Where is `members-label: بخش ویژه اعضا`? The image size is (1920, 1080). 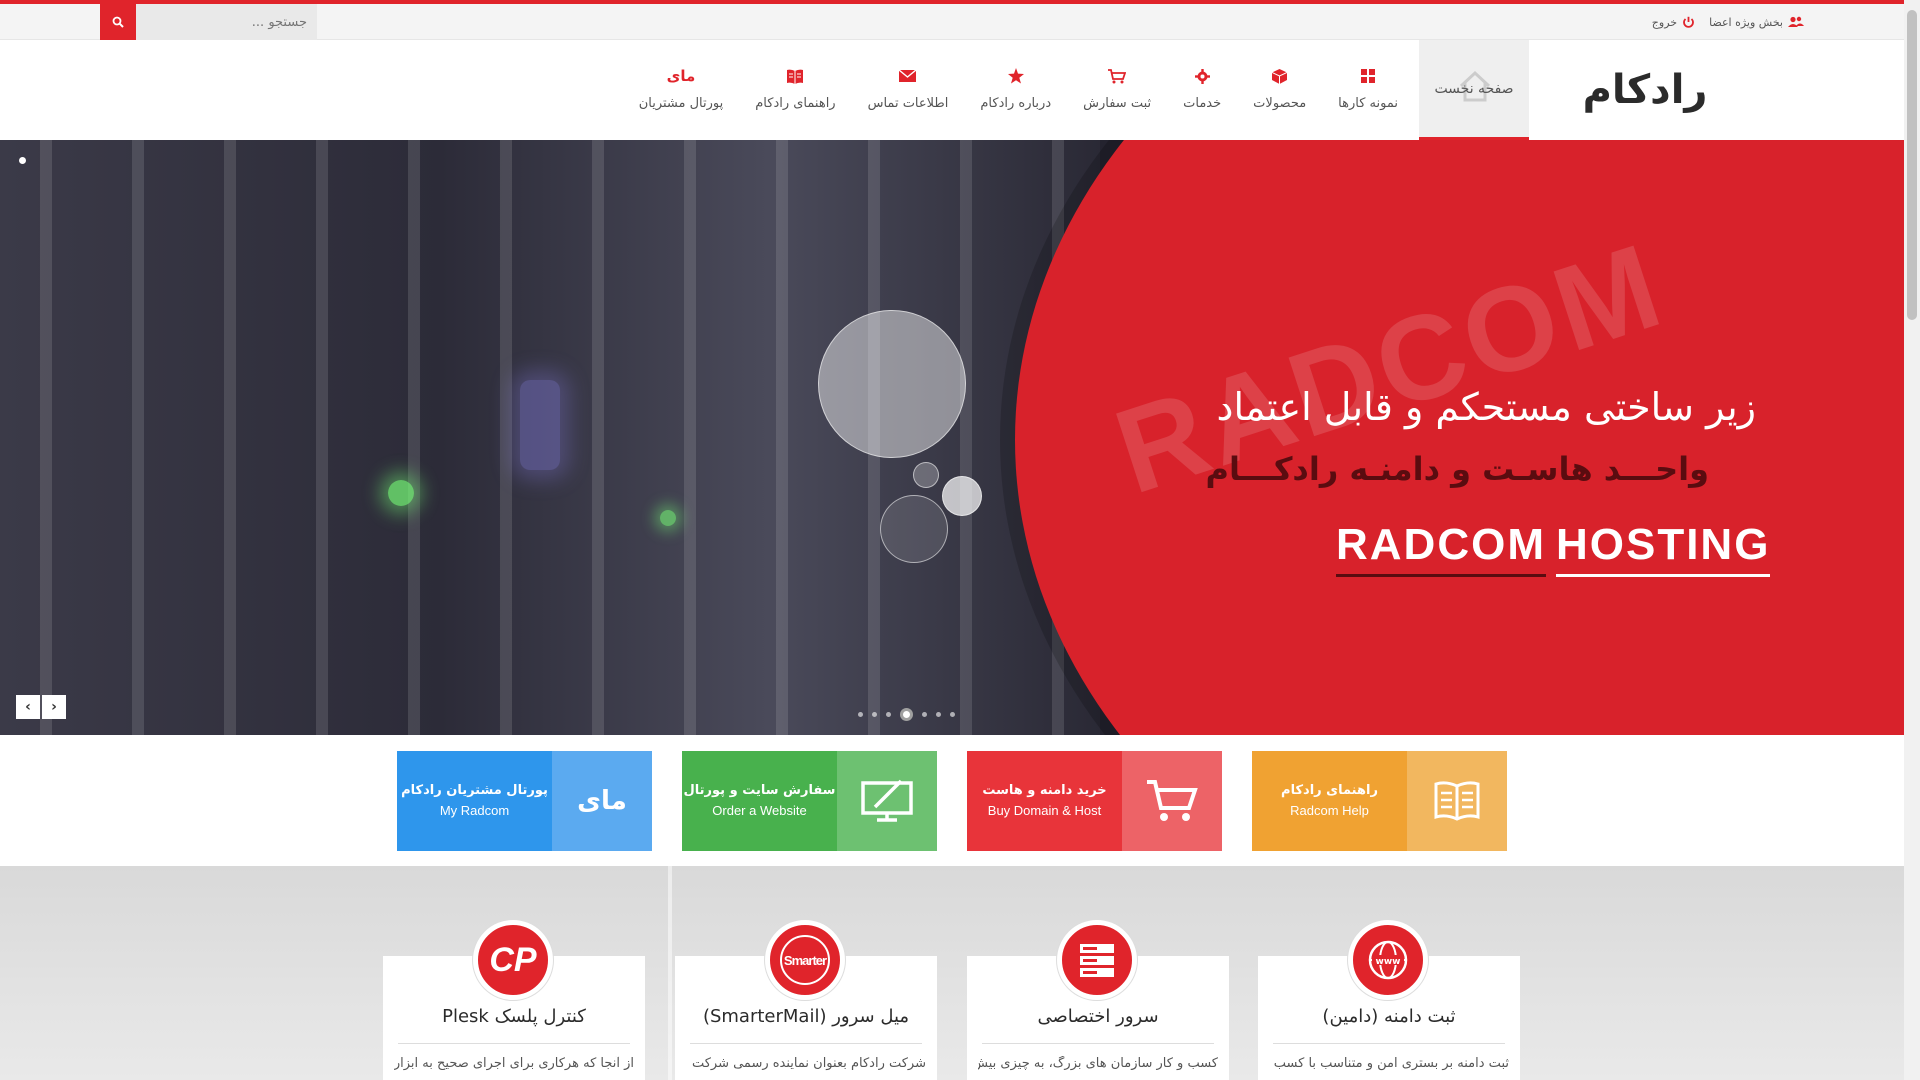 members-label: بخش ویژه اعضا is located at coordinates (1746, 22).